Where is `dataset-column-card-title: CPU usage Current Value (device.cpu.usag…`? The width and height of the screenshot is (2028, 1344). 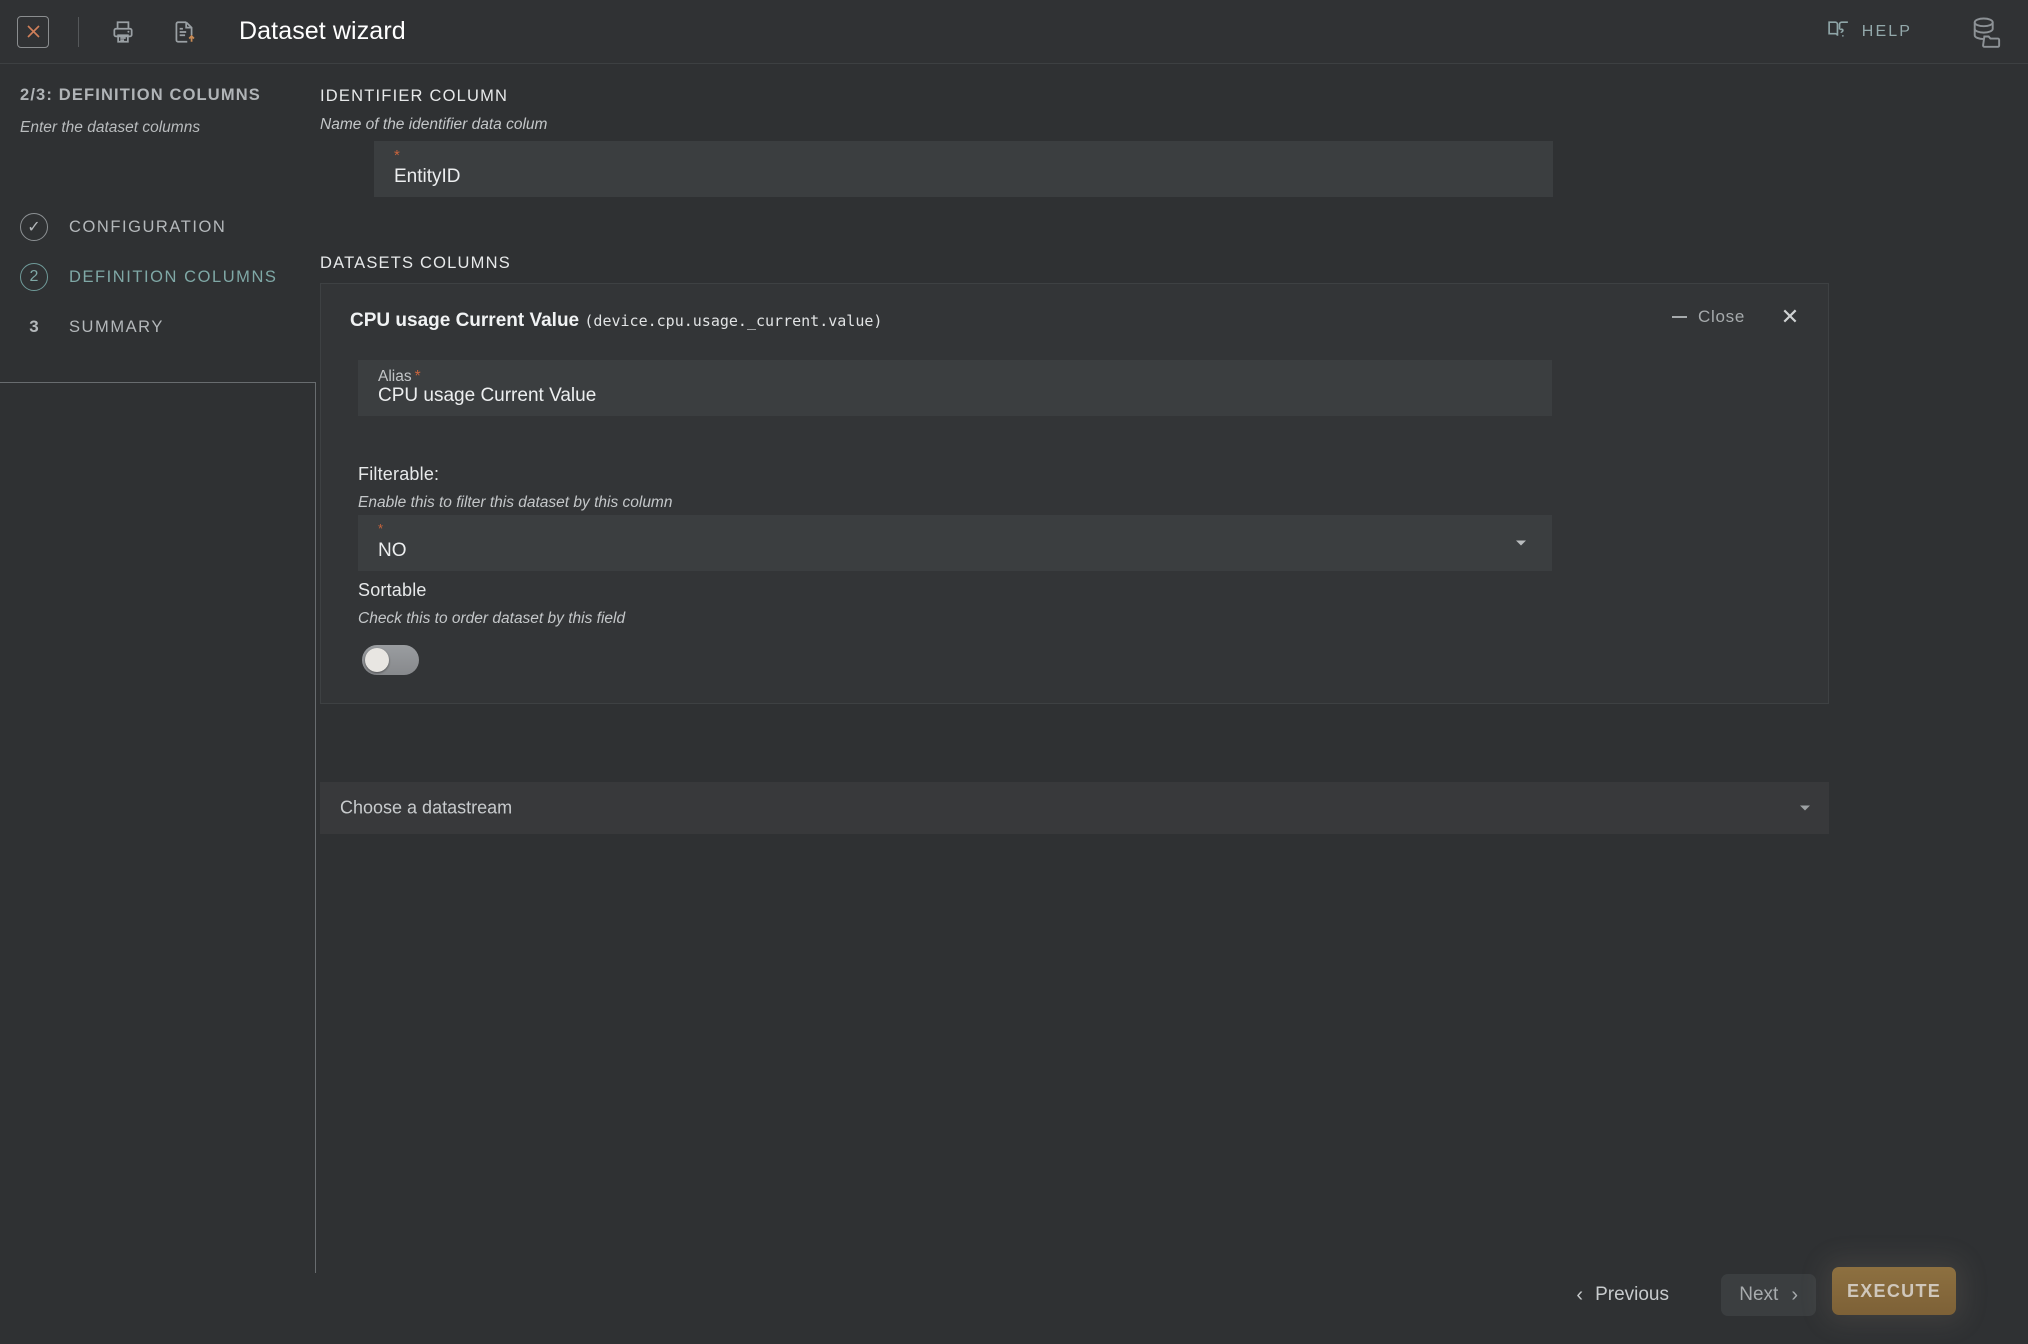
dataset-column-card-title: CPU usage Current Value (device.cpu.usag… is located at coordinates (616, 321).